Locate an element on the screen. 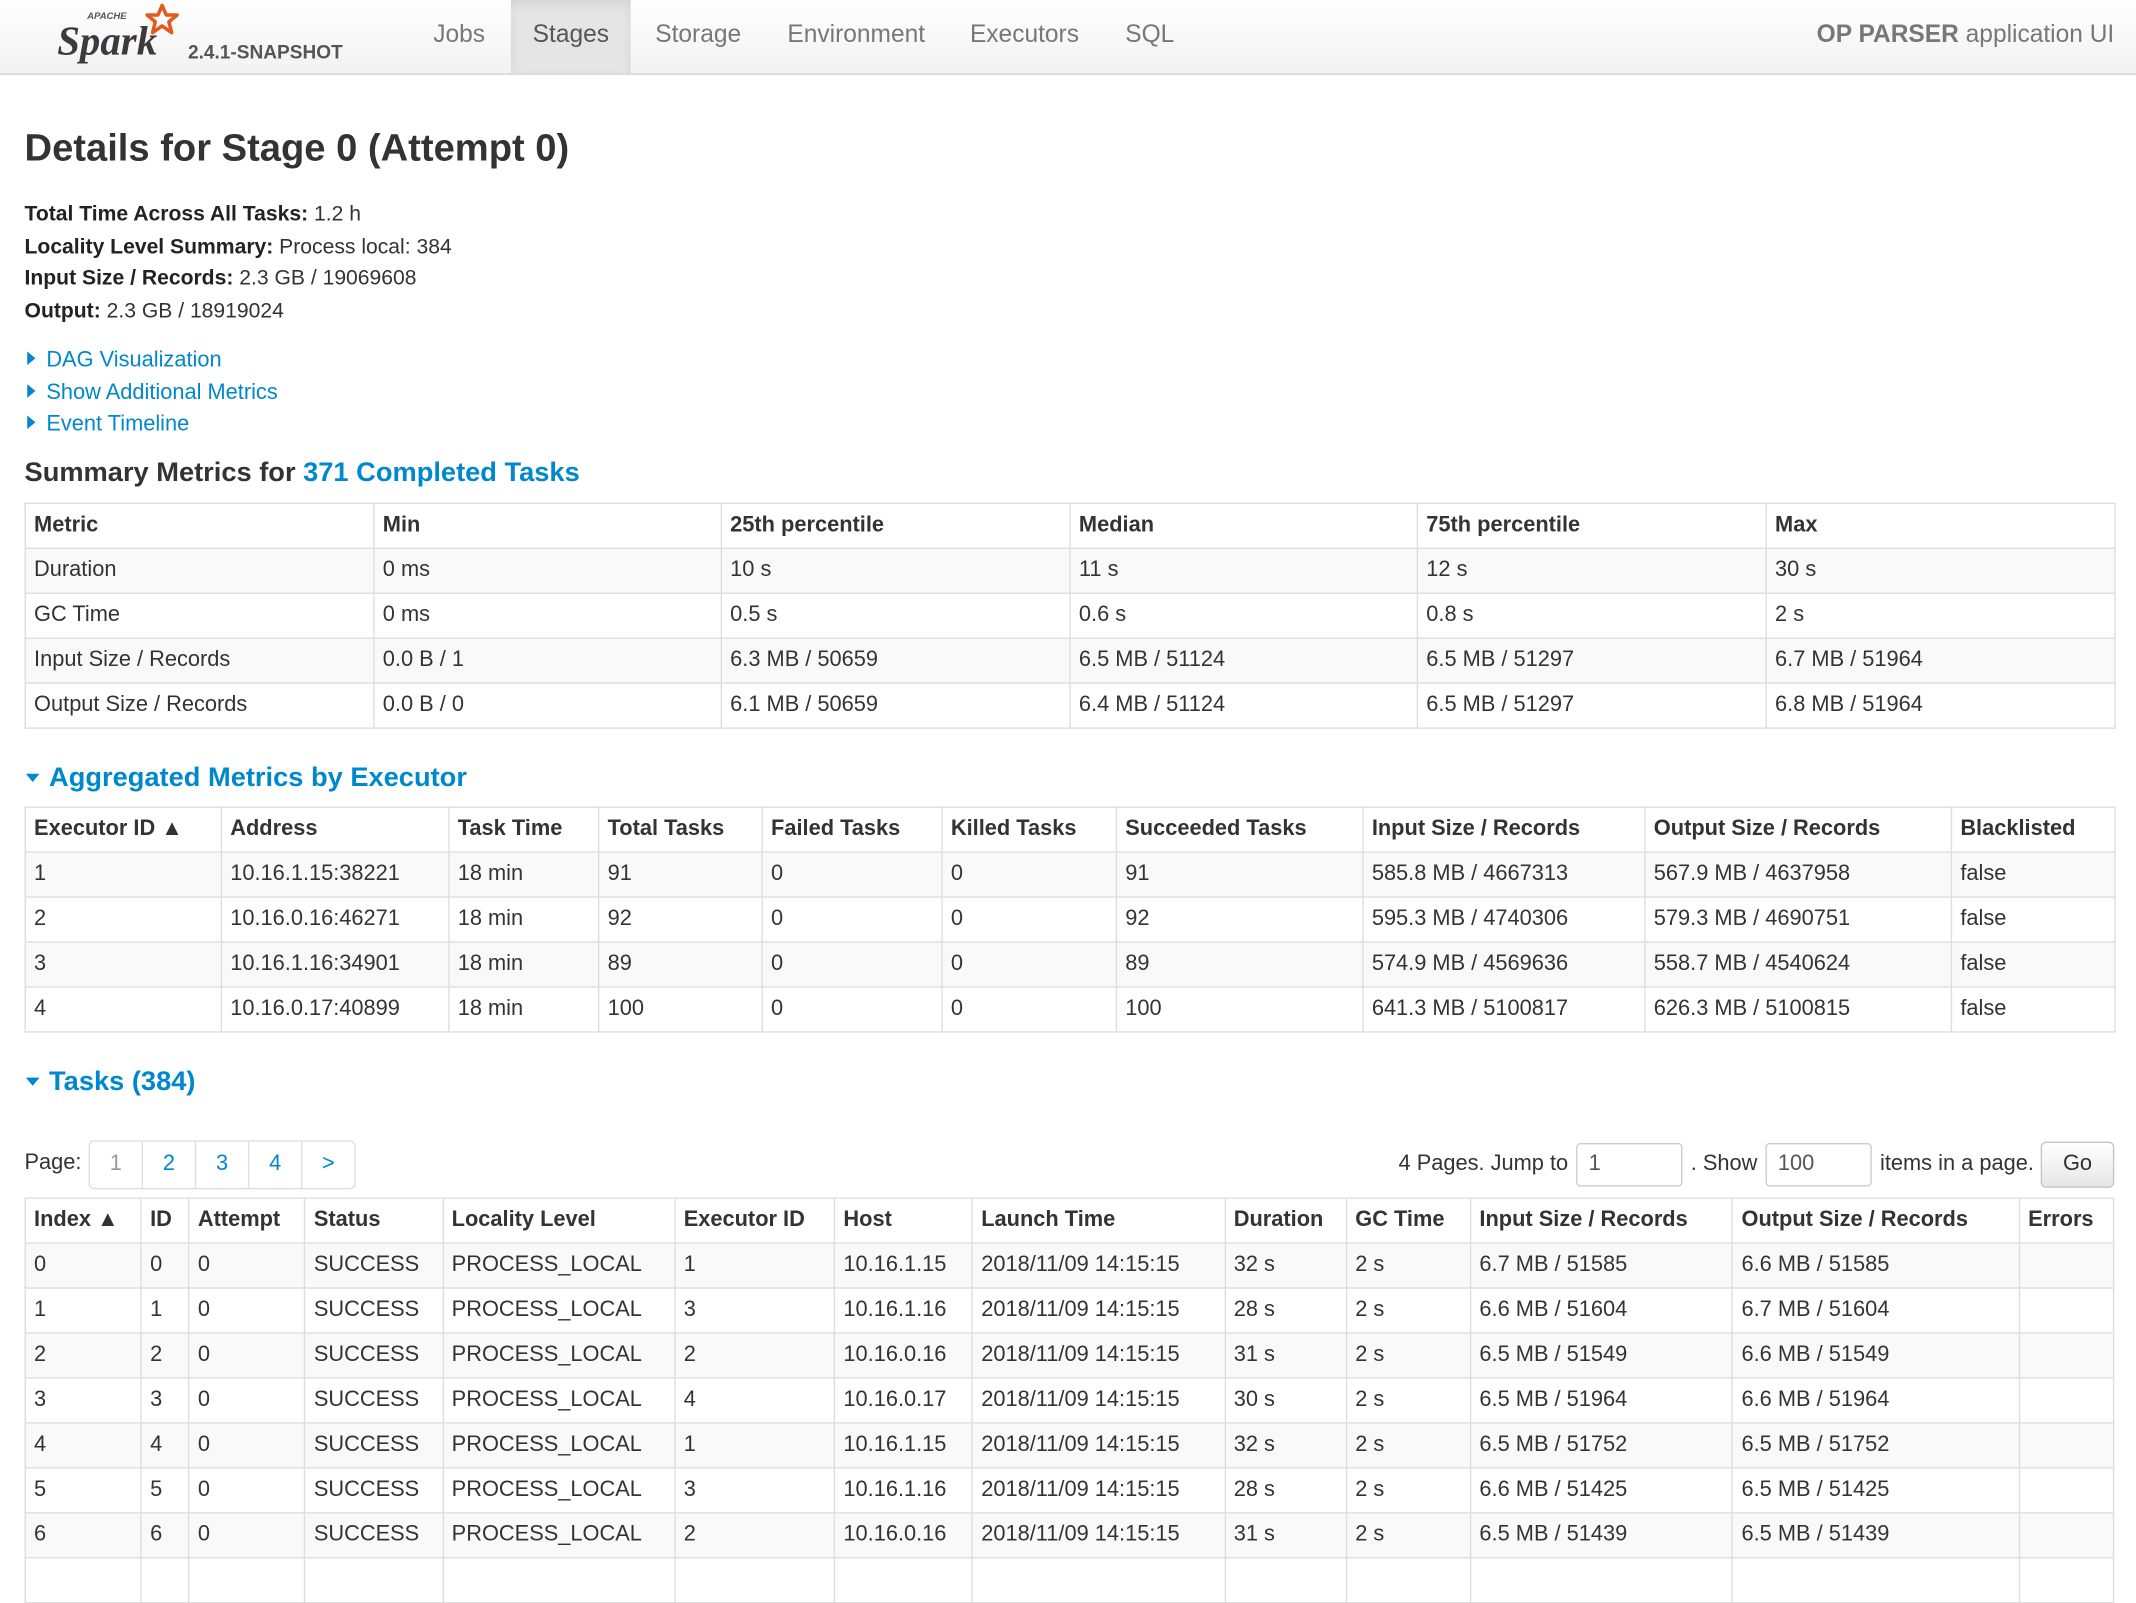 This screenshot has height=1603, width=2136. column-header: Total Tasks is located at coordinates (680, 829).